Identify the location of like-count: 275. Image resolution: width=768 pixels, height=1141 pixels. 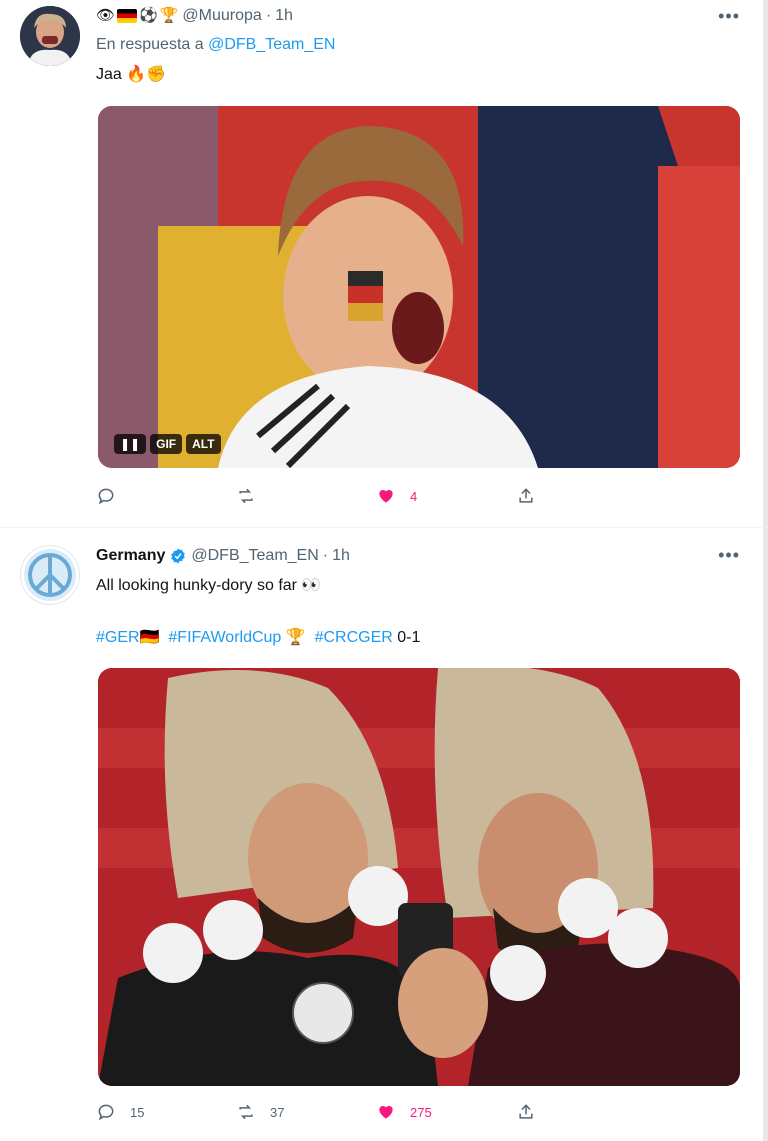
(421, 1112).